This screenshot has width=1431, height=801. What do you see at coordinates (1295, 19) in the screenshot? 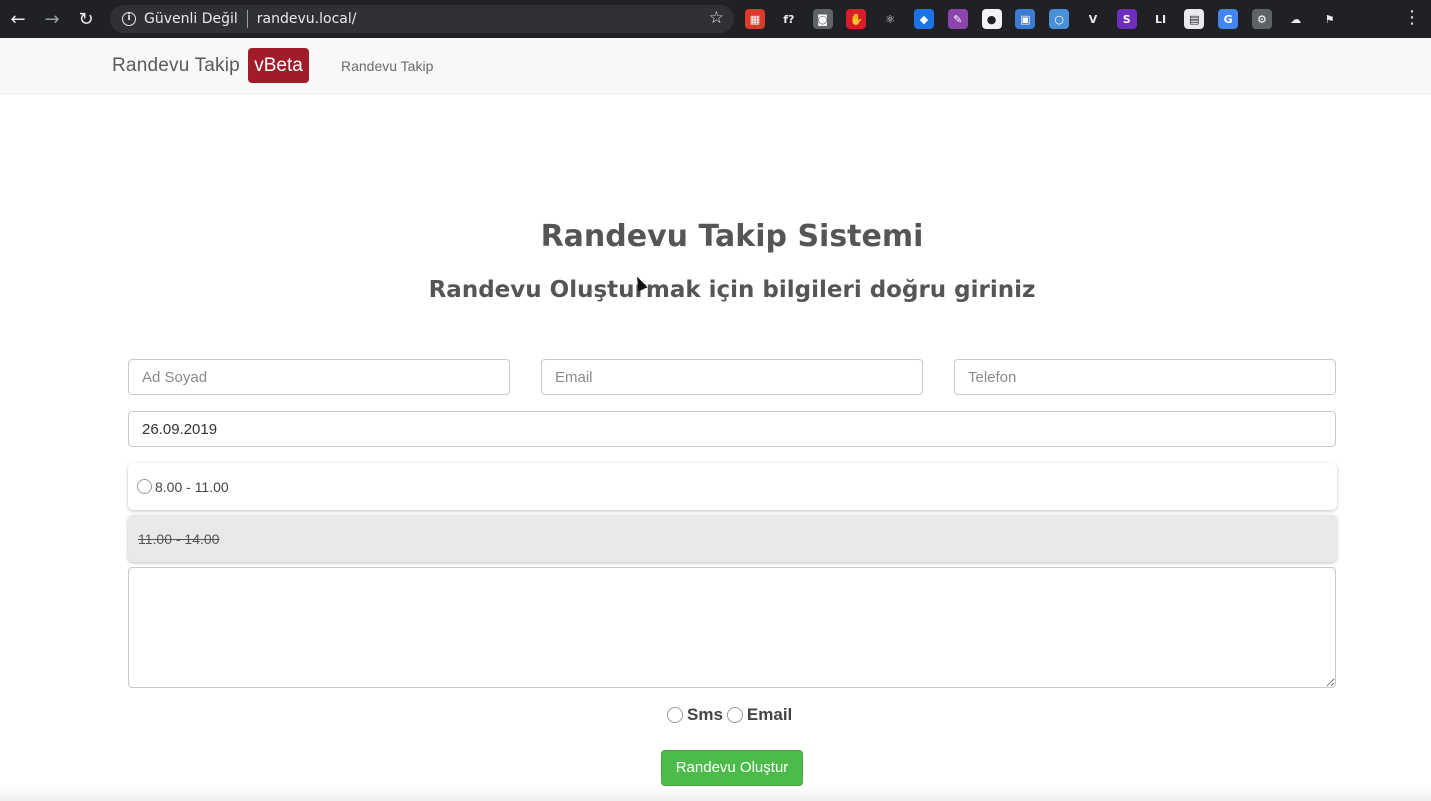
I see `cloud-ext-icon: ☁` at bounding box center [1295, 19].